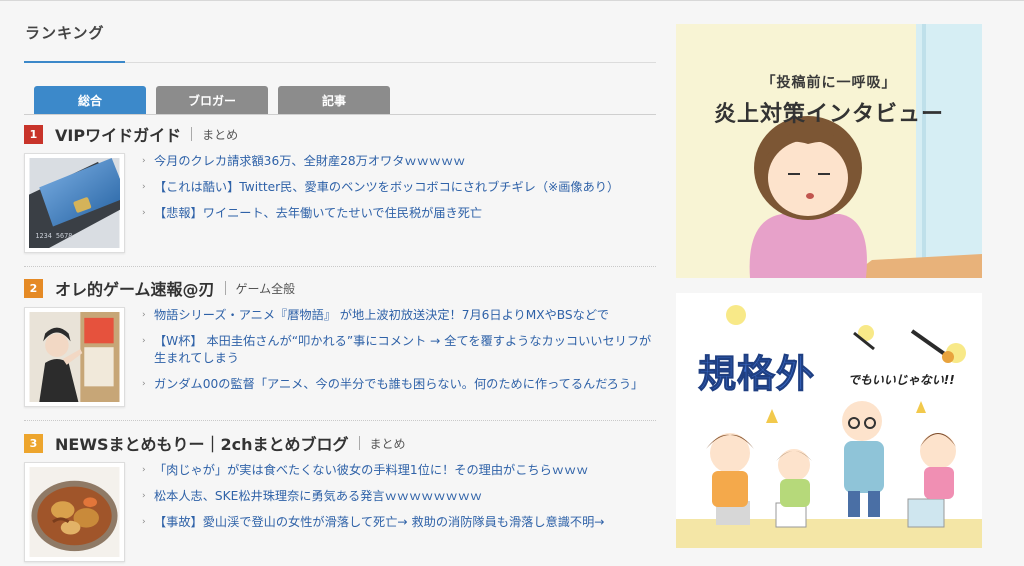 This screenshot has width=1024, height=566. What do you see at coordinates (397, 470) in the screenshot?
I see `article-link: › 「肉じゃが」が実は食べたくない彼女の手料理1位に！その理由がこちらｗｗｗ` at bounding box center [397, 470].